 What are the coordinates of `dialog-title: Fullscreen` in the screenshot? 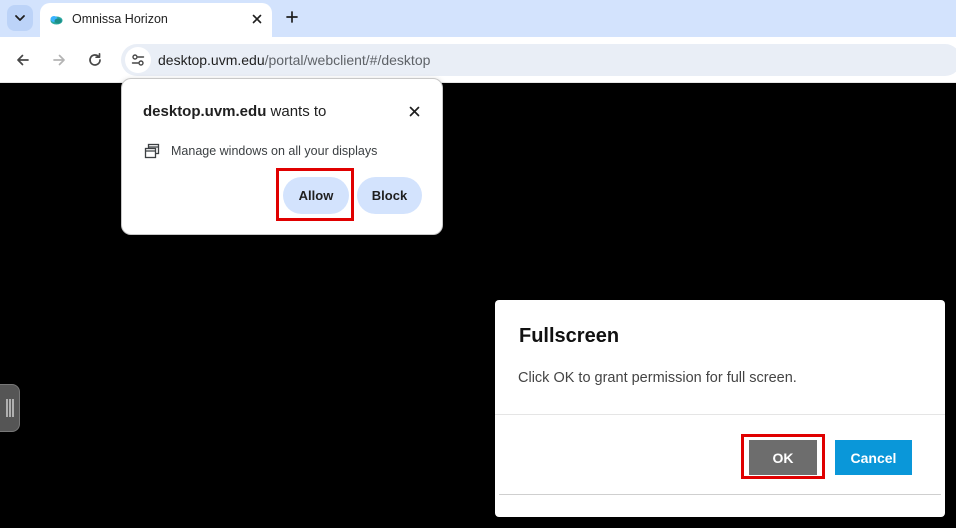 It's located at (569, 336).